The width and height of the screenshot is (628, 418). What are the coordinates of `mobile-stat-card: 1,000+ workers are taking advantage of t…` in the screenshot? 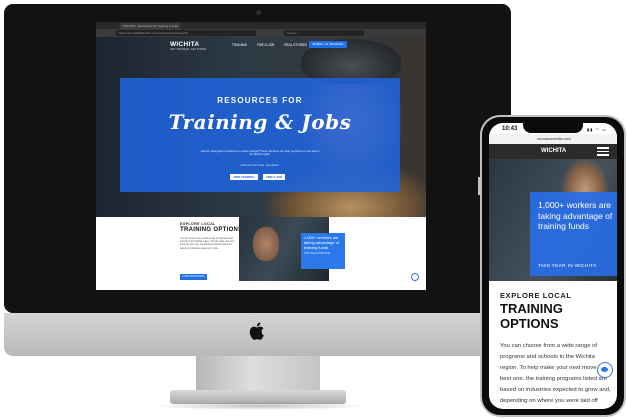 It's located at (573, 234).